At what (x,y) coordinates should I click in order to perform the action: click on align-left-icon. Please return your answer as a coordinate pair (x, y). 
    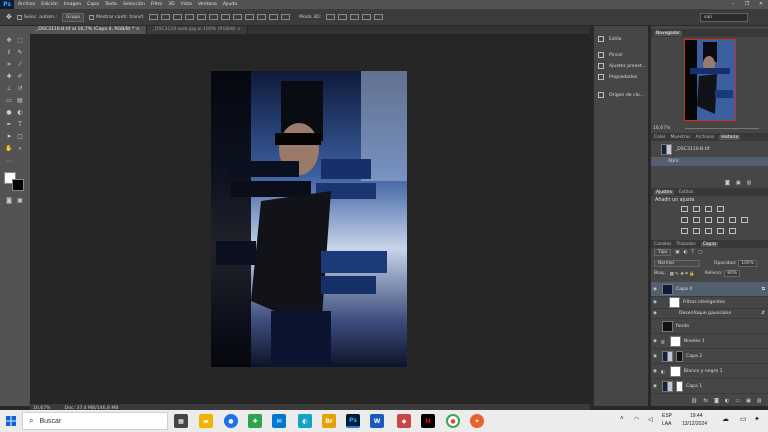
    Looking at the image, I should click on (190, 17).